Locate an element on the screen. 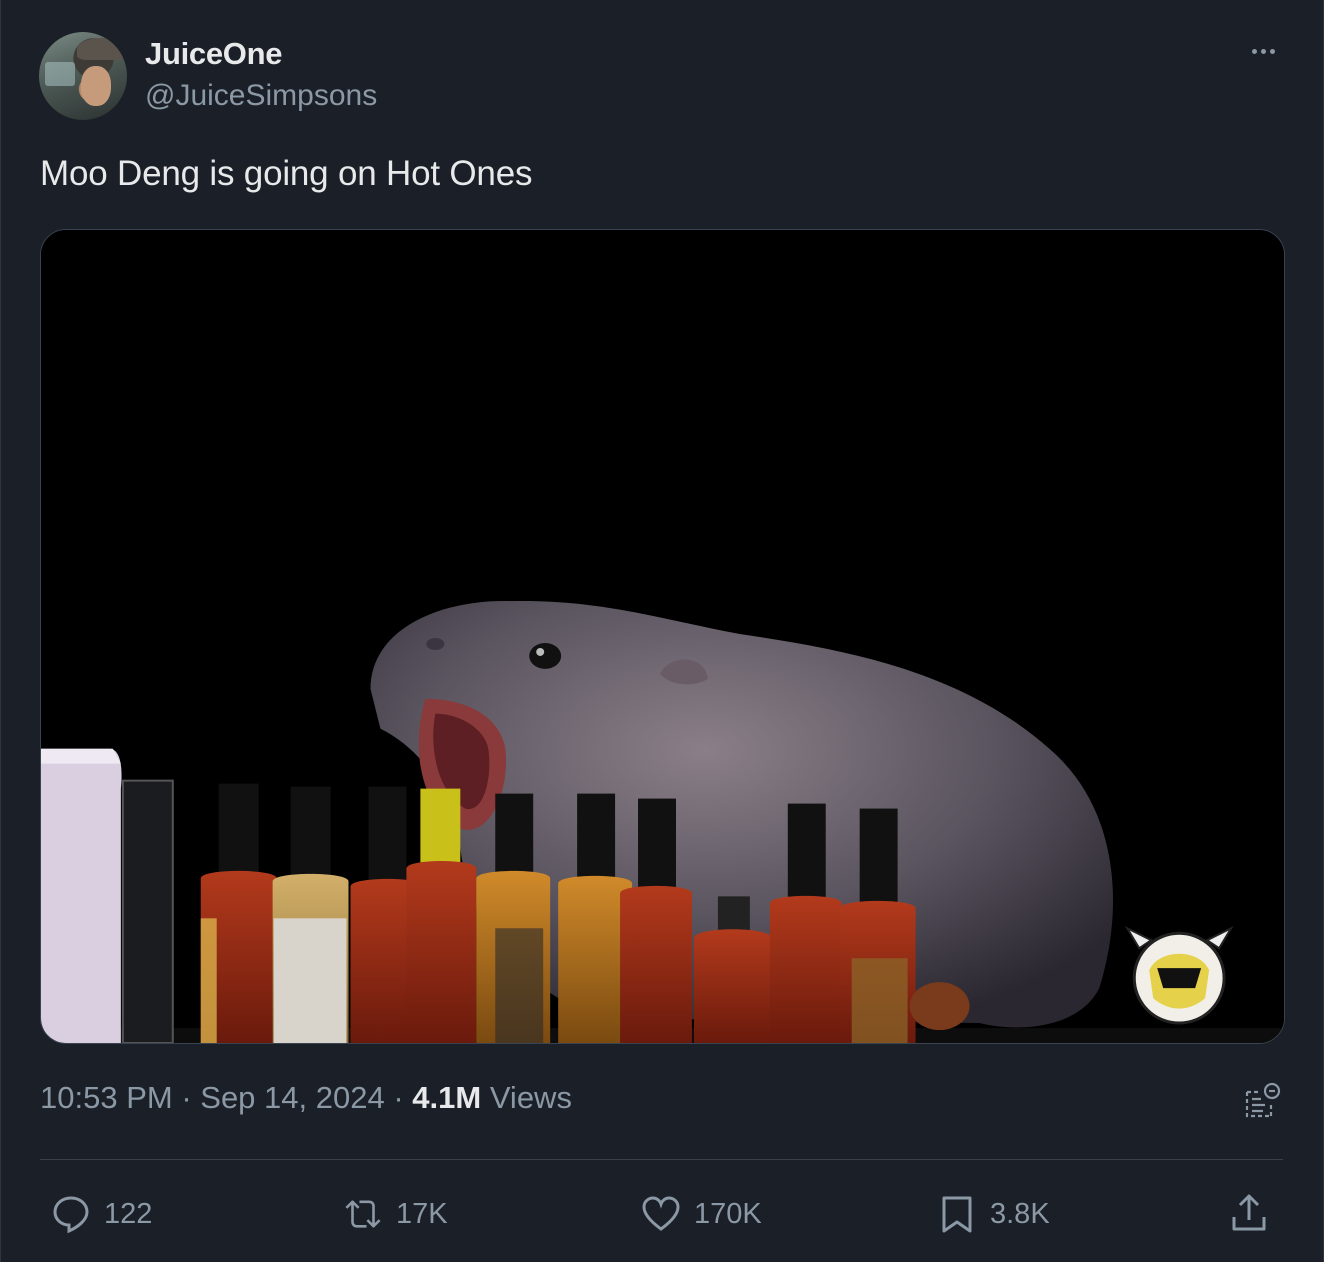 Image resolution: width=1324 pixels, height=1262 pixels. like-button: 170K is located at coordinates (701, 1214).